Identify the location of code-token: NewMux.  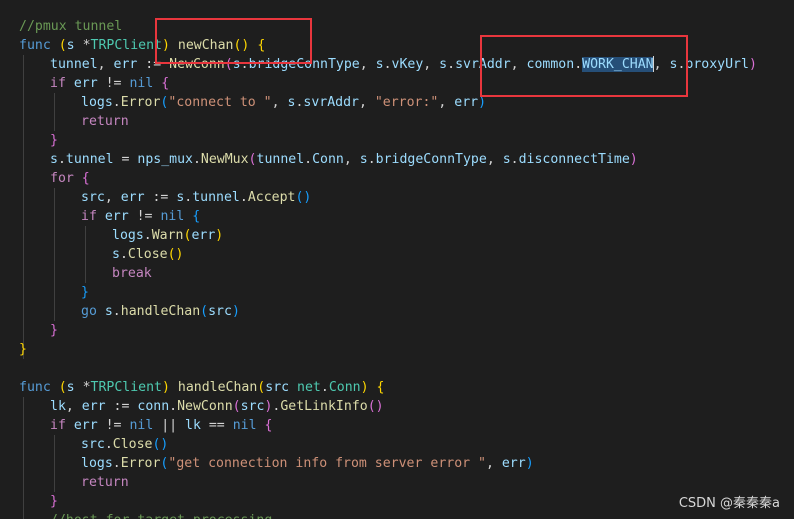
(224, 159).